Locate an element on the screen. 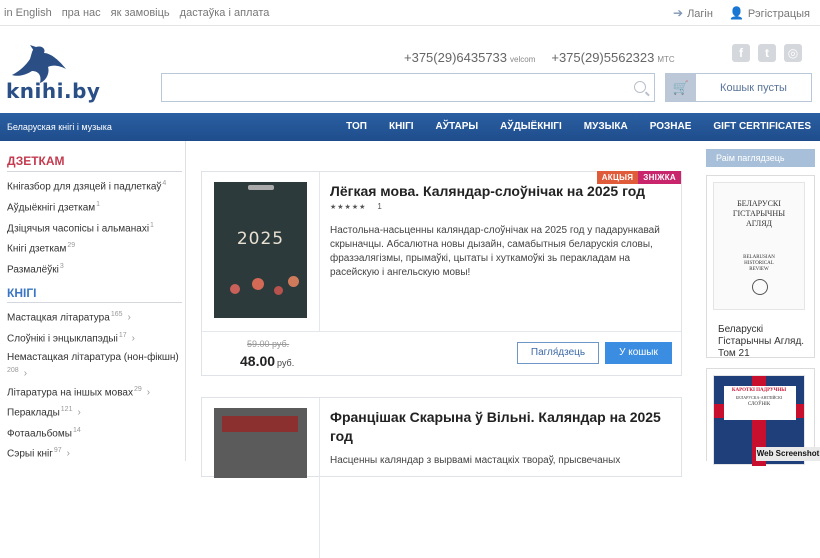 This screenshot has height=558, width=820. watermark: Web Screenshot is located at coordinates (788, 454).